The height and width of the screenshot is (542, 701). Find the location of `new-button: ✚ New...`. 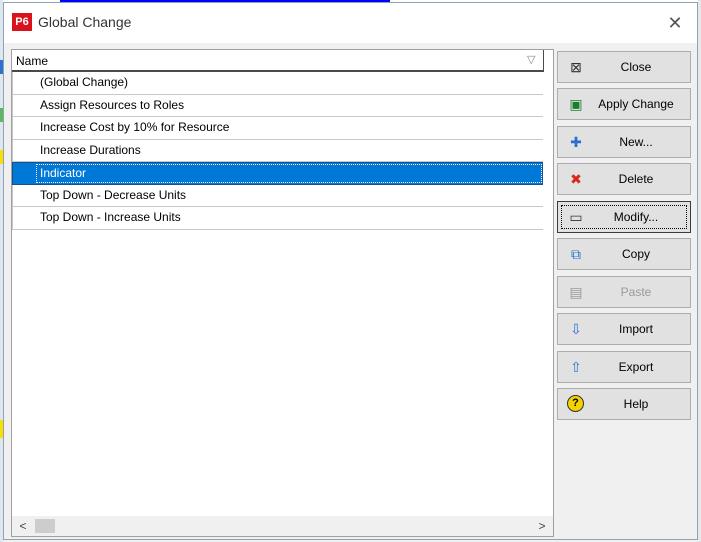

new-button: ✚ New... is located at coordinates (624, 142).